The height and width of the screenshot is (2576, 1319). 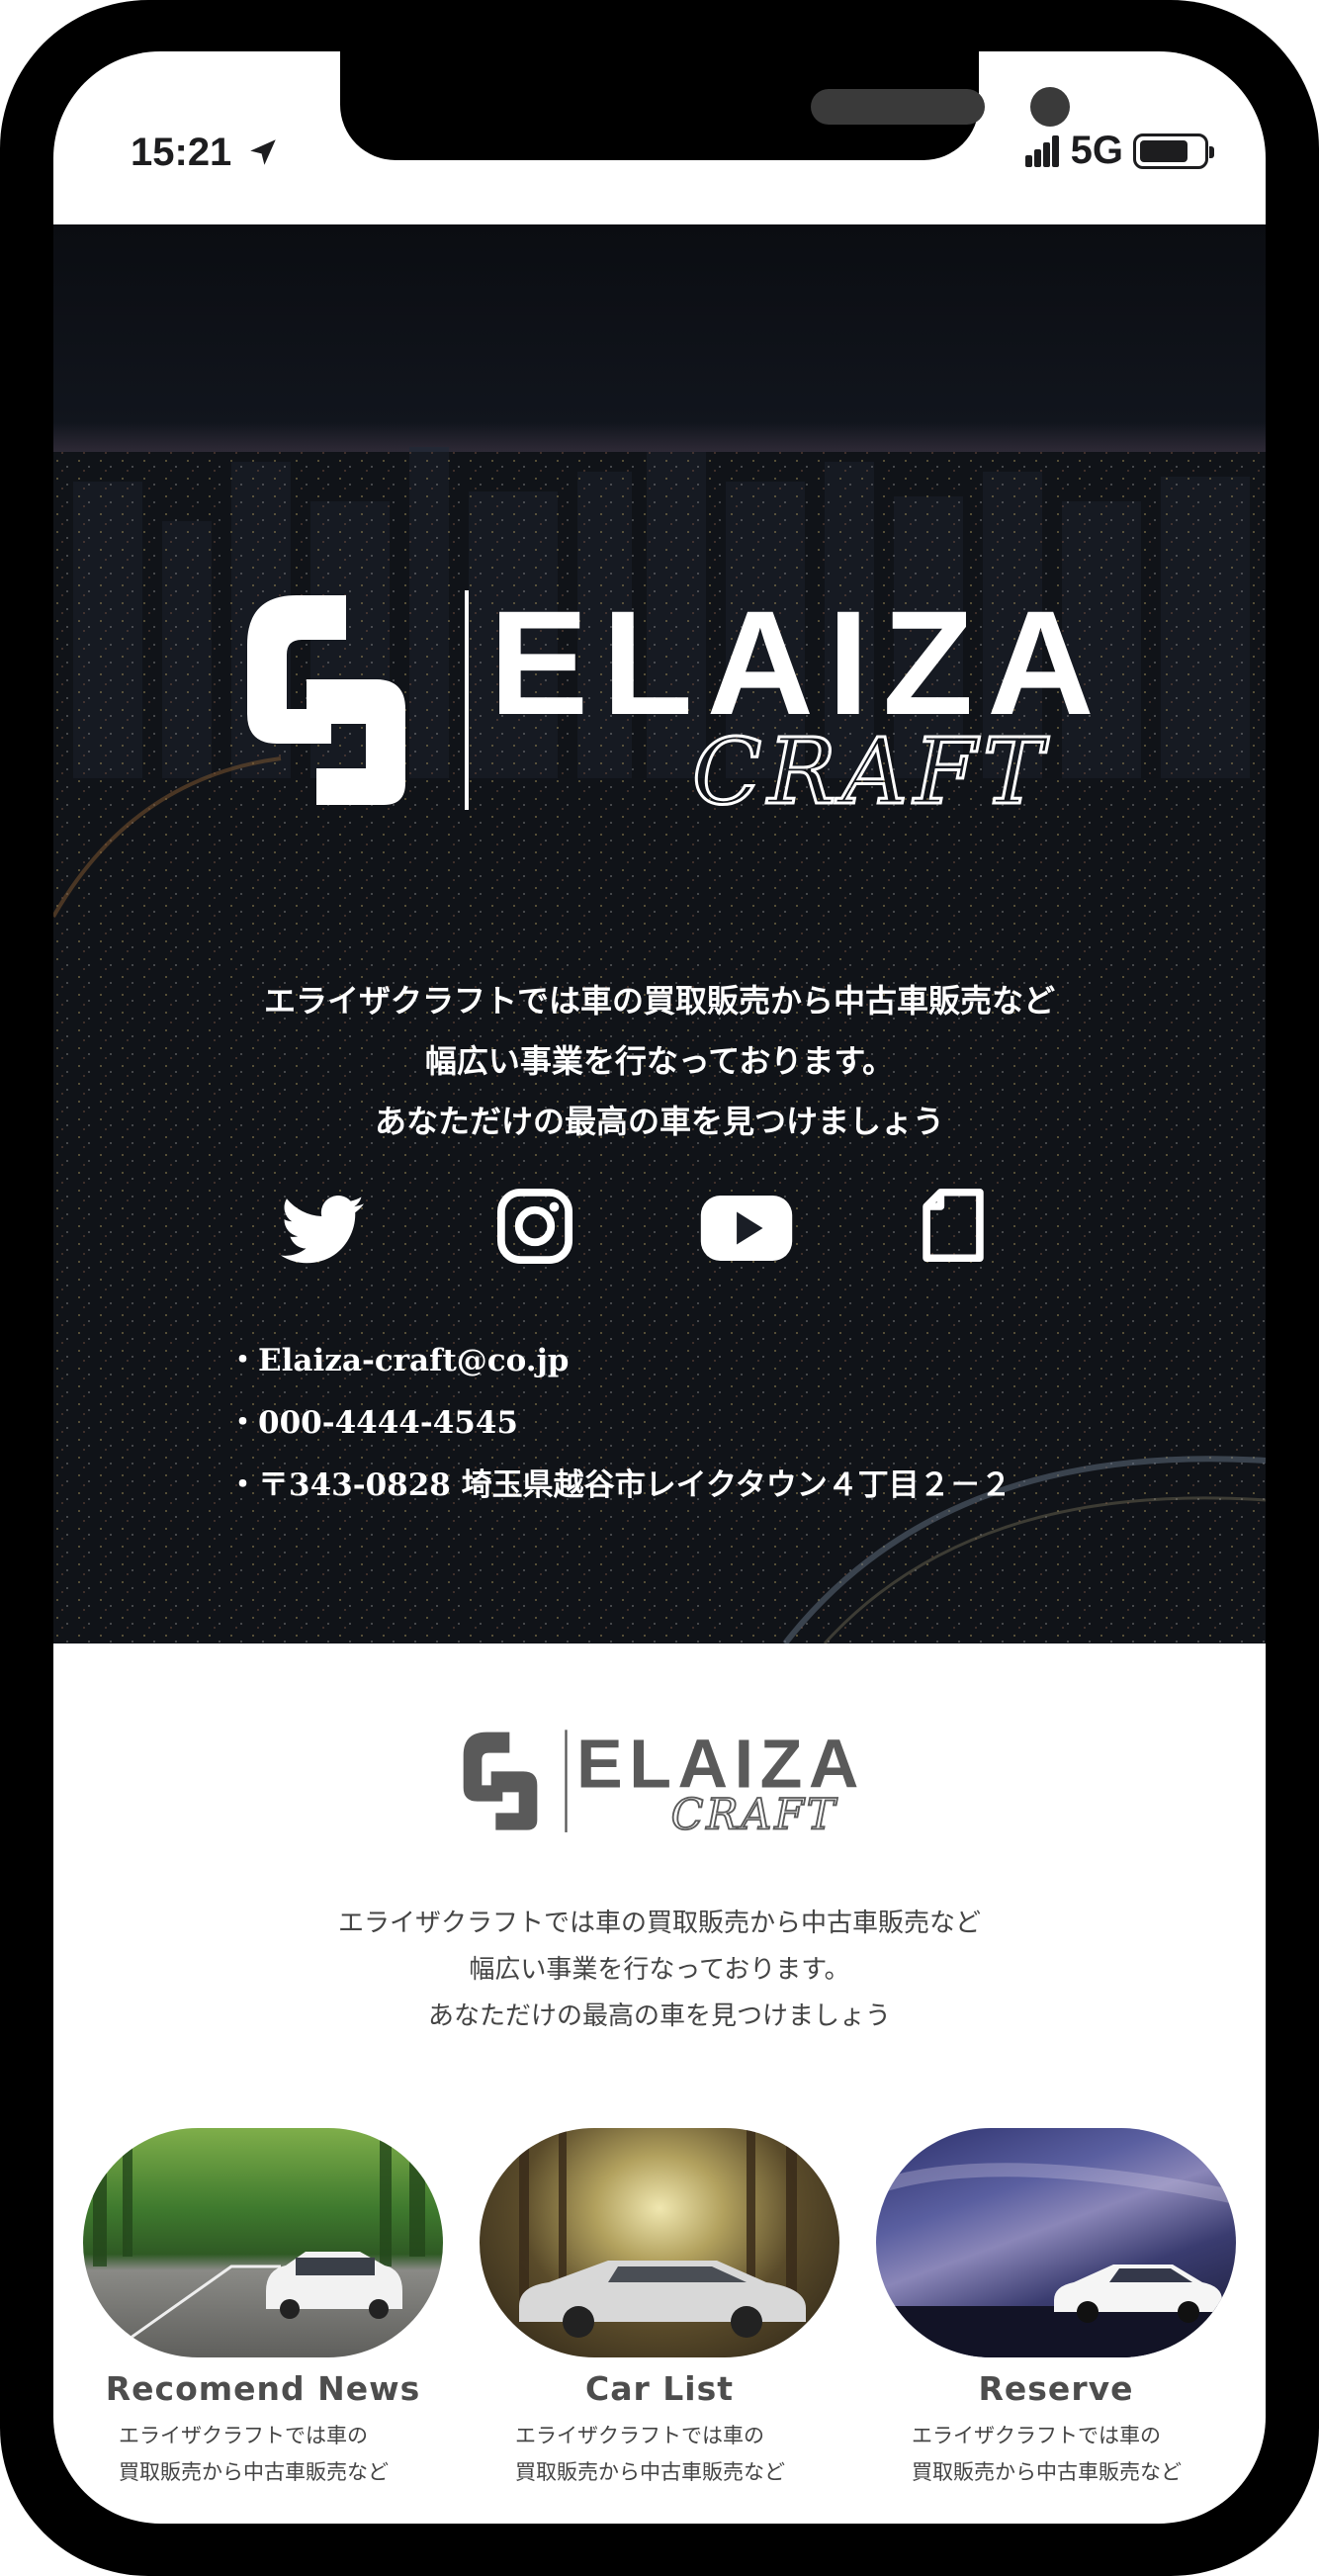 I want to click on card-image-tree-tunnel, so click(x=659, y=2242).